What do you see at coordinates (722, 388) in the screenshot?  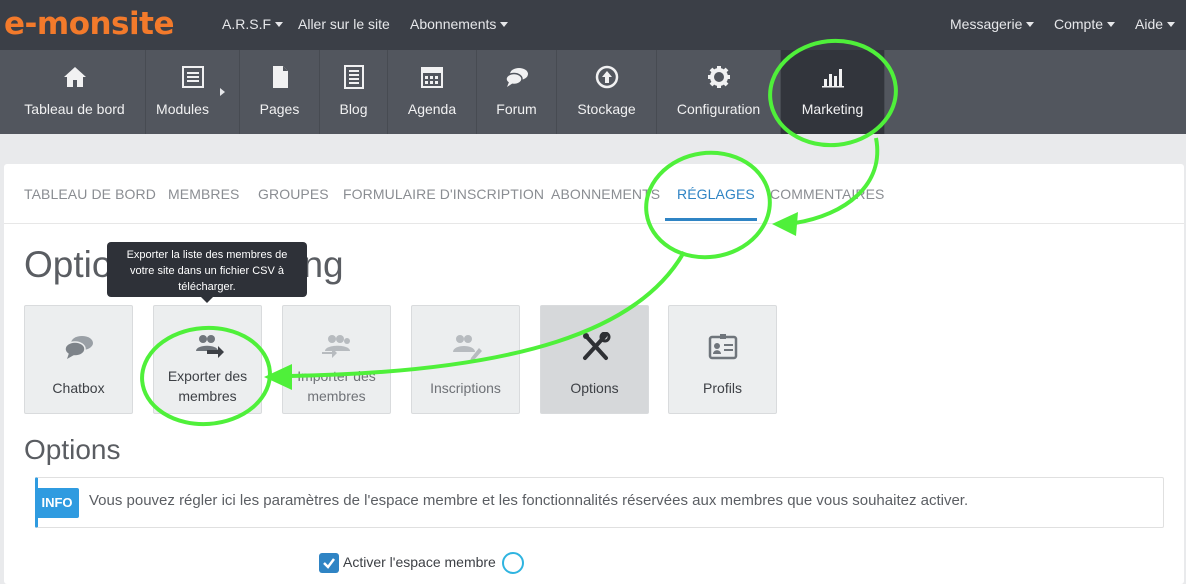 I see `tile-label: Profils` at bounding box center [722, 388].